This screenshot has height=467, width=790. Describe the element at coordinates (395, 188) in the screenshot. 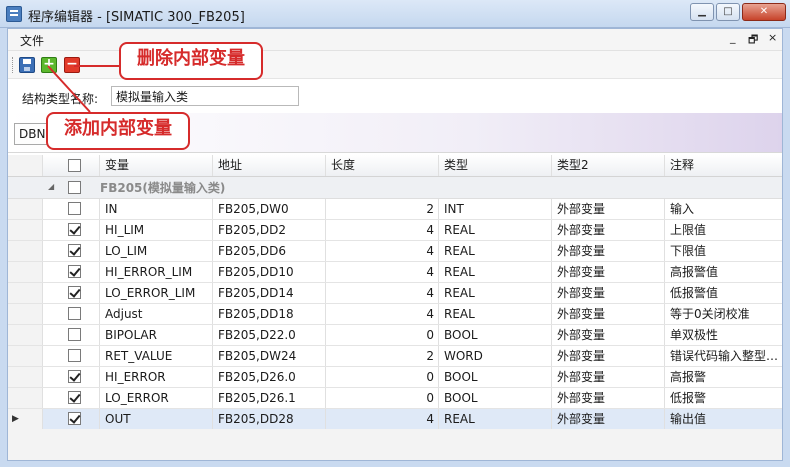

I see `group-row: ◢ FB205(模拟量输入类)` at that location.